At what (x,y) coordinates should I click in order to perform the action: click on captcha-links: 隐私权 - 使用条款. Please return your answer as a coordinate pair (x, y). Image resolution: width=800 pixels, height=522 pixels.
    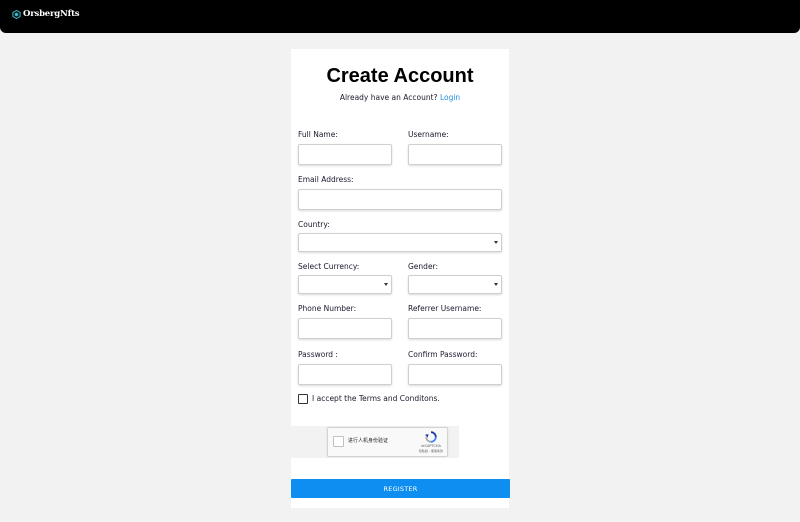
    Looking at the image, I should click on (431, 451).